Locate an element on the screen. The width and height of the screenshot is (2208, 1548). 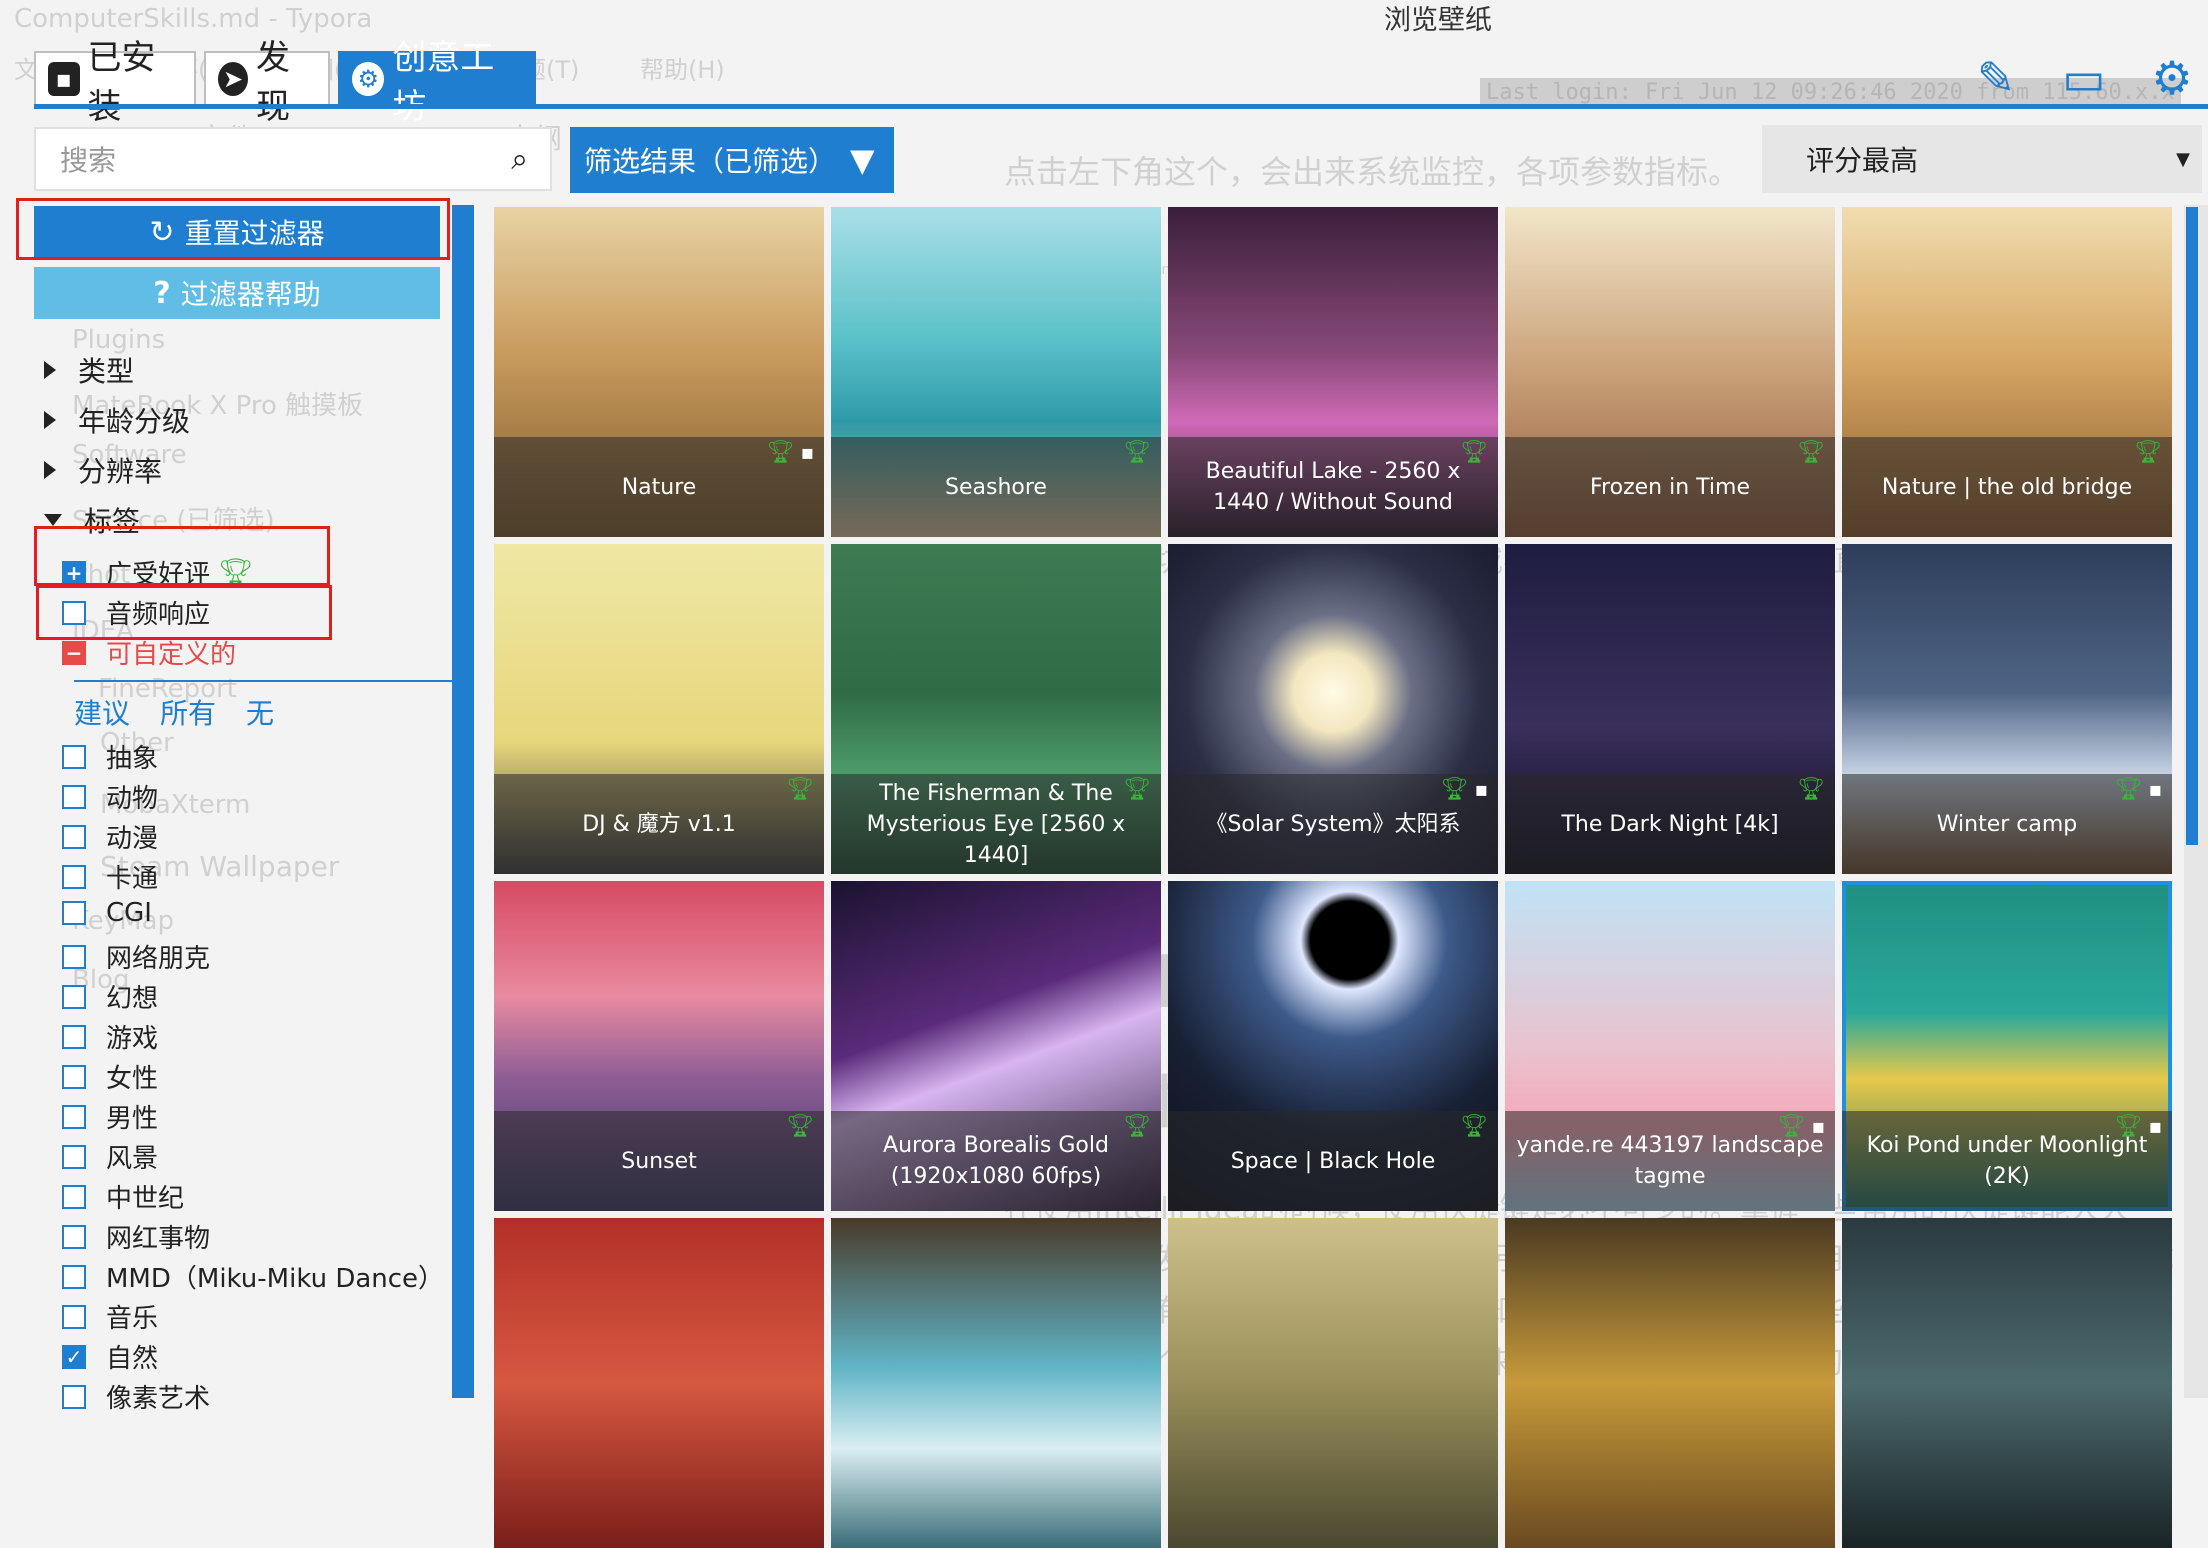
sidebar-scrollbar is located at coordinates (463, 801).